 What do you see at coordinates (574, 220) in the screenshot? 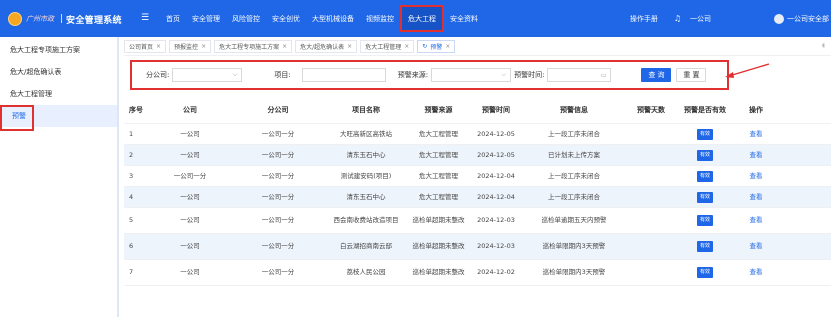
I see `cell-info: 巡检单逾期五天内预警` at bounding box center [574, 220].